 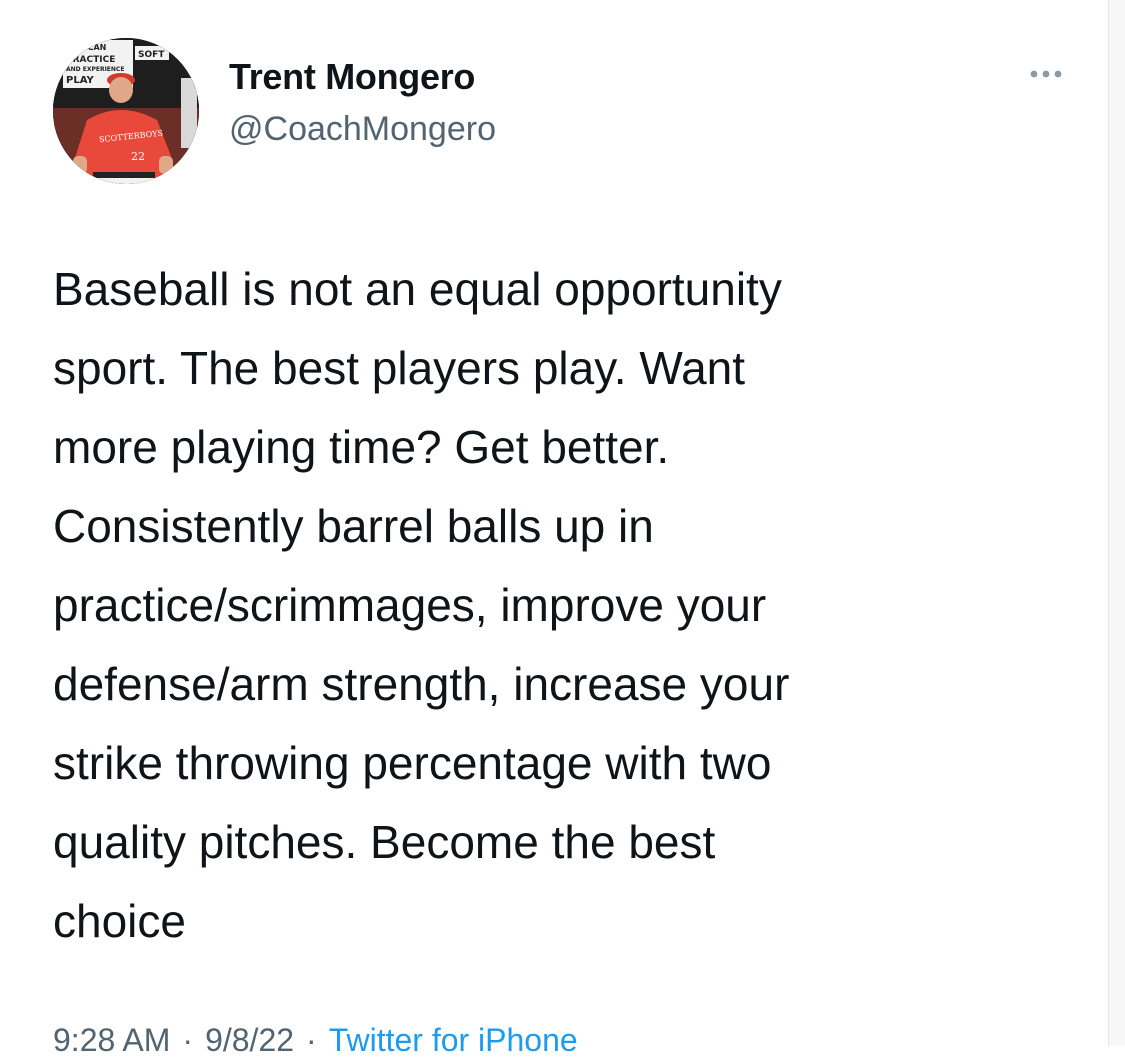 I want to click on more-options-button, so click(x=1046, y=74).